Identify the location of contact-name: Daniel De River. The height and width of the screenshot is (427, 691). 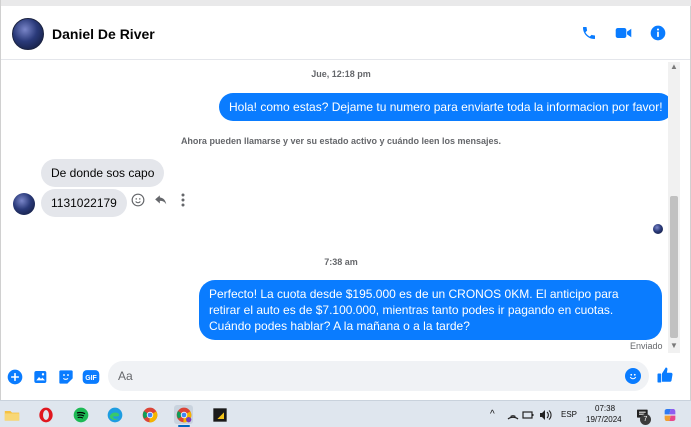
(103, 34).